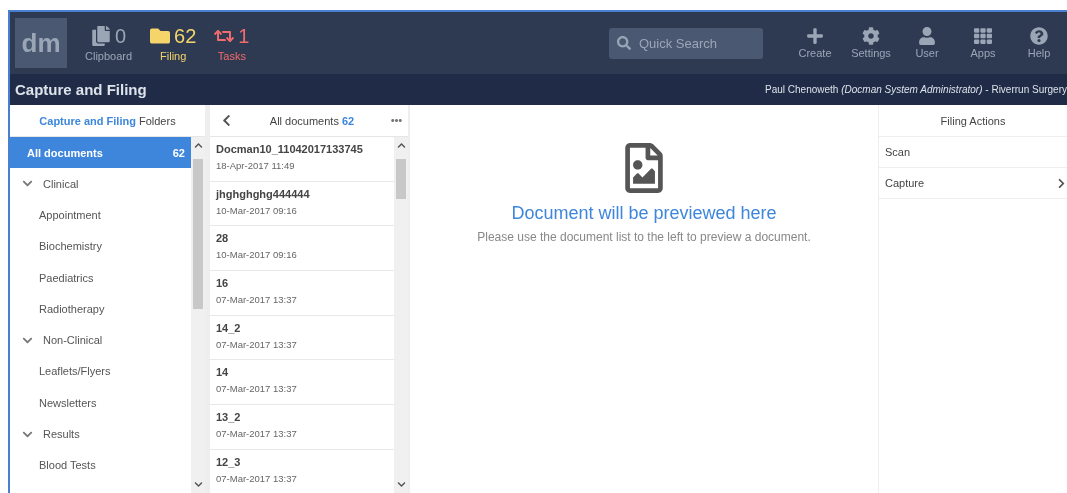 The width and height of the screenshot is (1067, 493). Describe the element at coordinates (312, 120) in the screenshot. I see `column-title: All documents 62` at that location.